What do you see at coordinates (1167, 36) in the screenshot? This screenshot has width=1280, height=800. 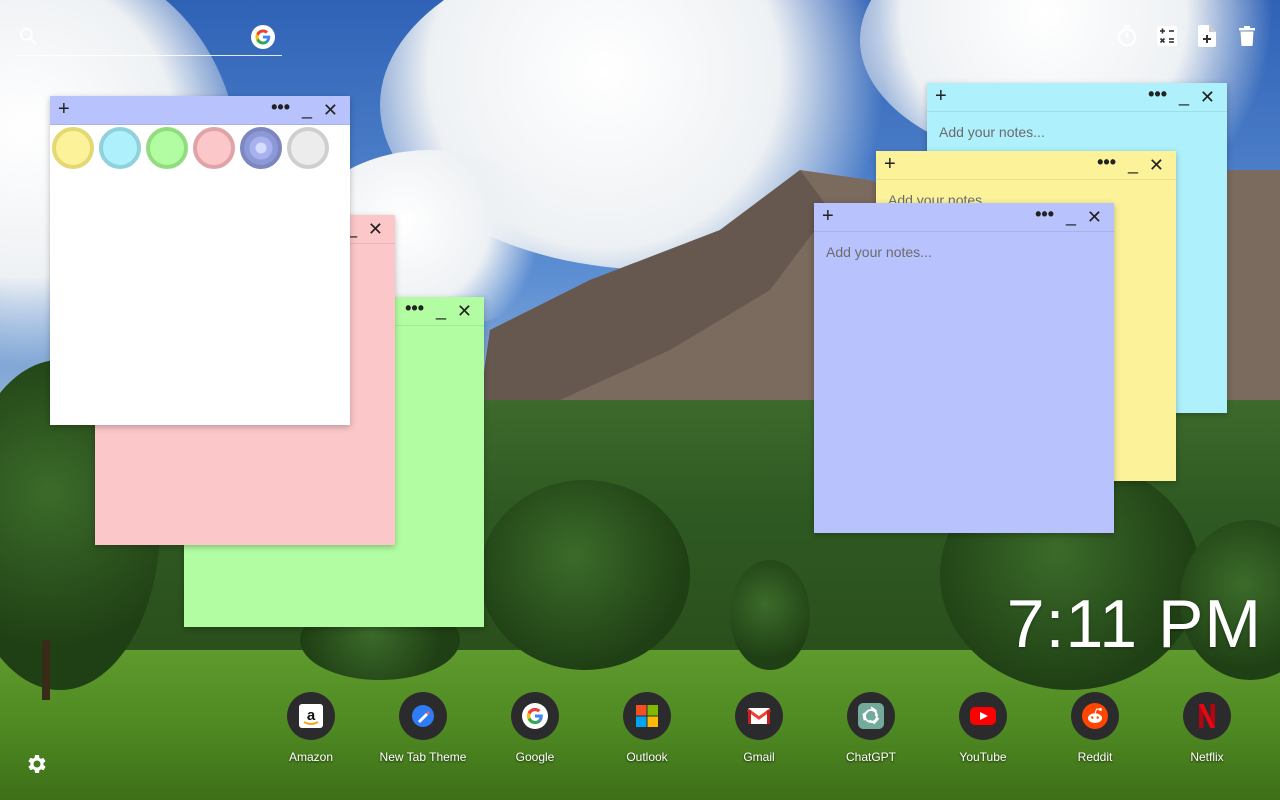 I see `calculator-icon` at bounding box center [1167, 36].